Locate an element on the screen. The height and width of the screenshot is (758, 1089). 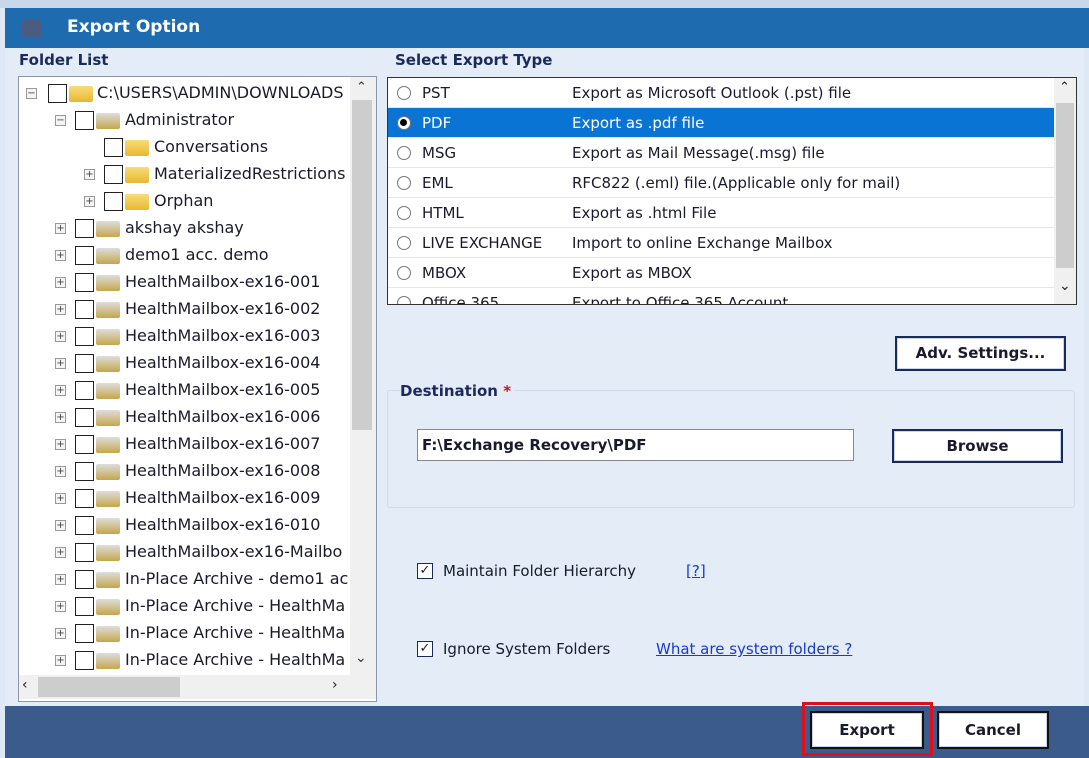
tree-item: + HealthMailbox-ex16-001 is located at coordinates (189, 282).